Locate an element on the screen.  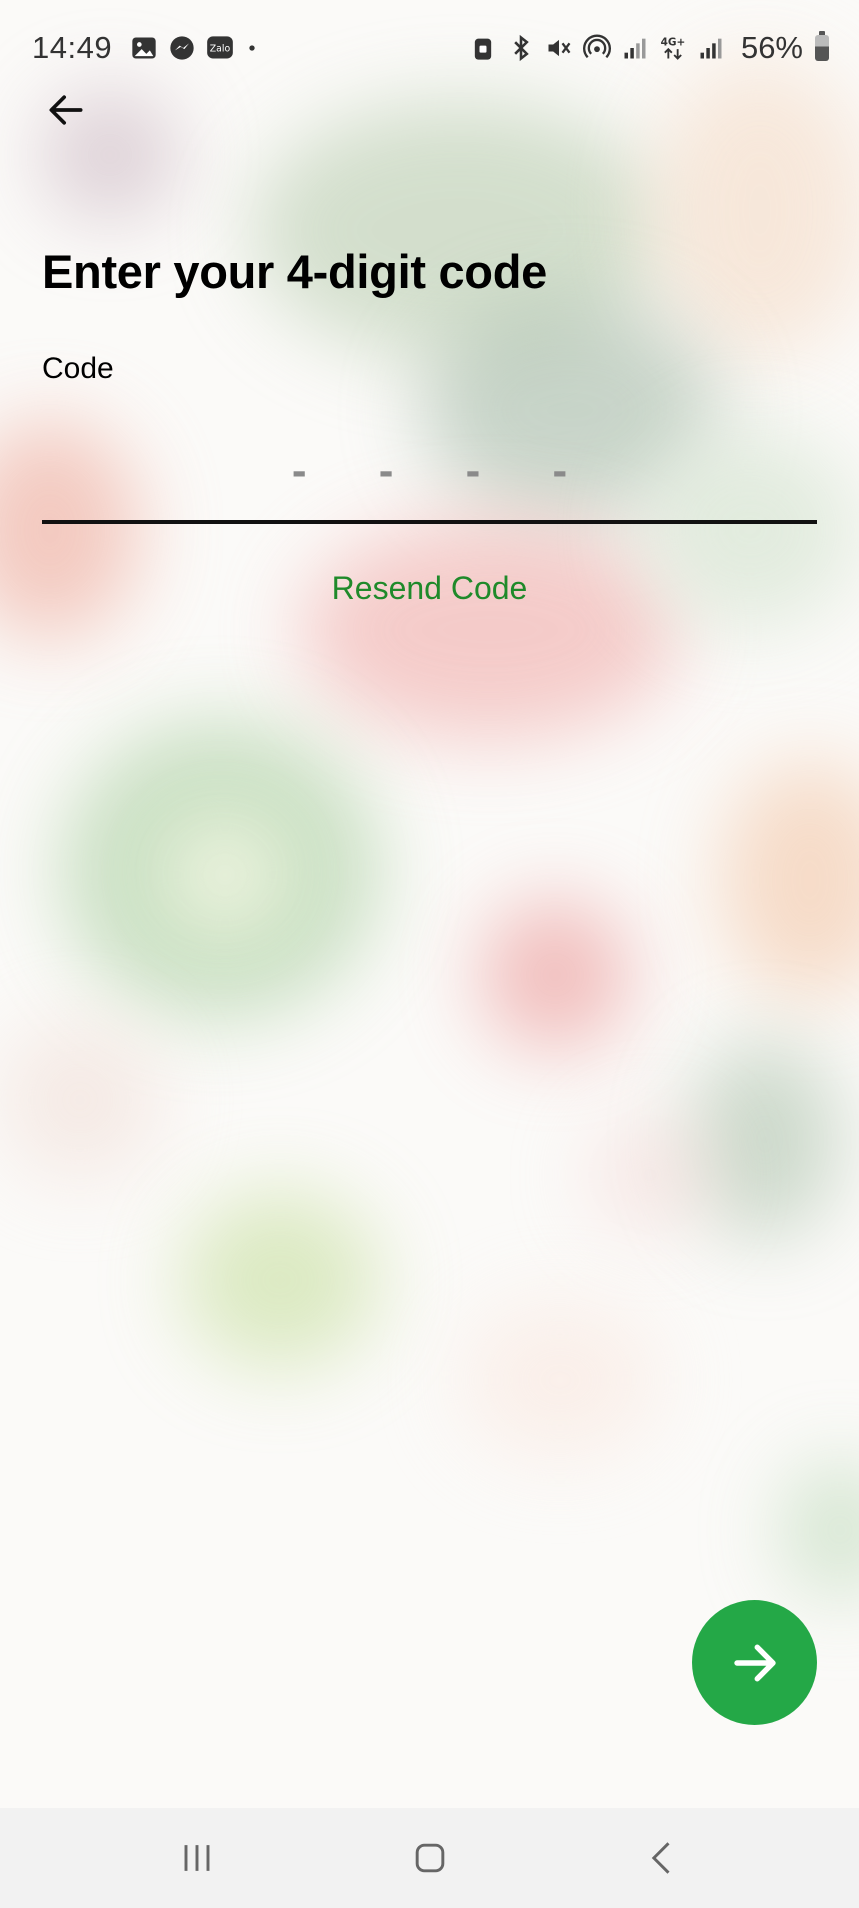
home-button is located at coordinates (430, 1858).